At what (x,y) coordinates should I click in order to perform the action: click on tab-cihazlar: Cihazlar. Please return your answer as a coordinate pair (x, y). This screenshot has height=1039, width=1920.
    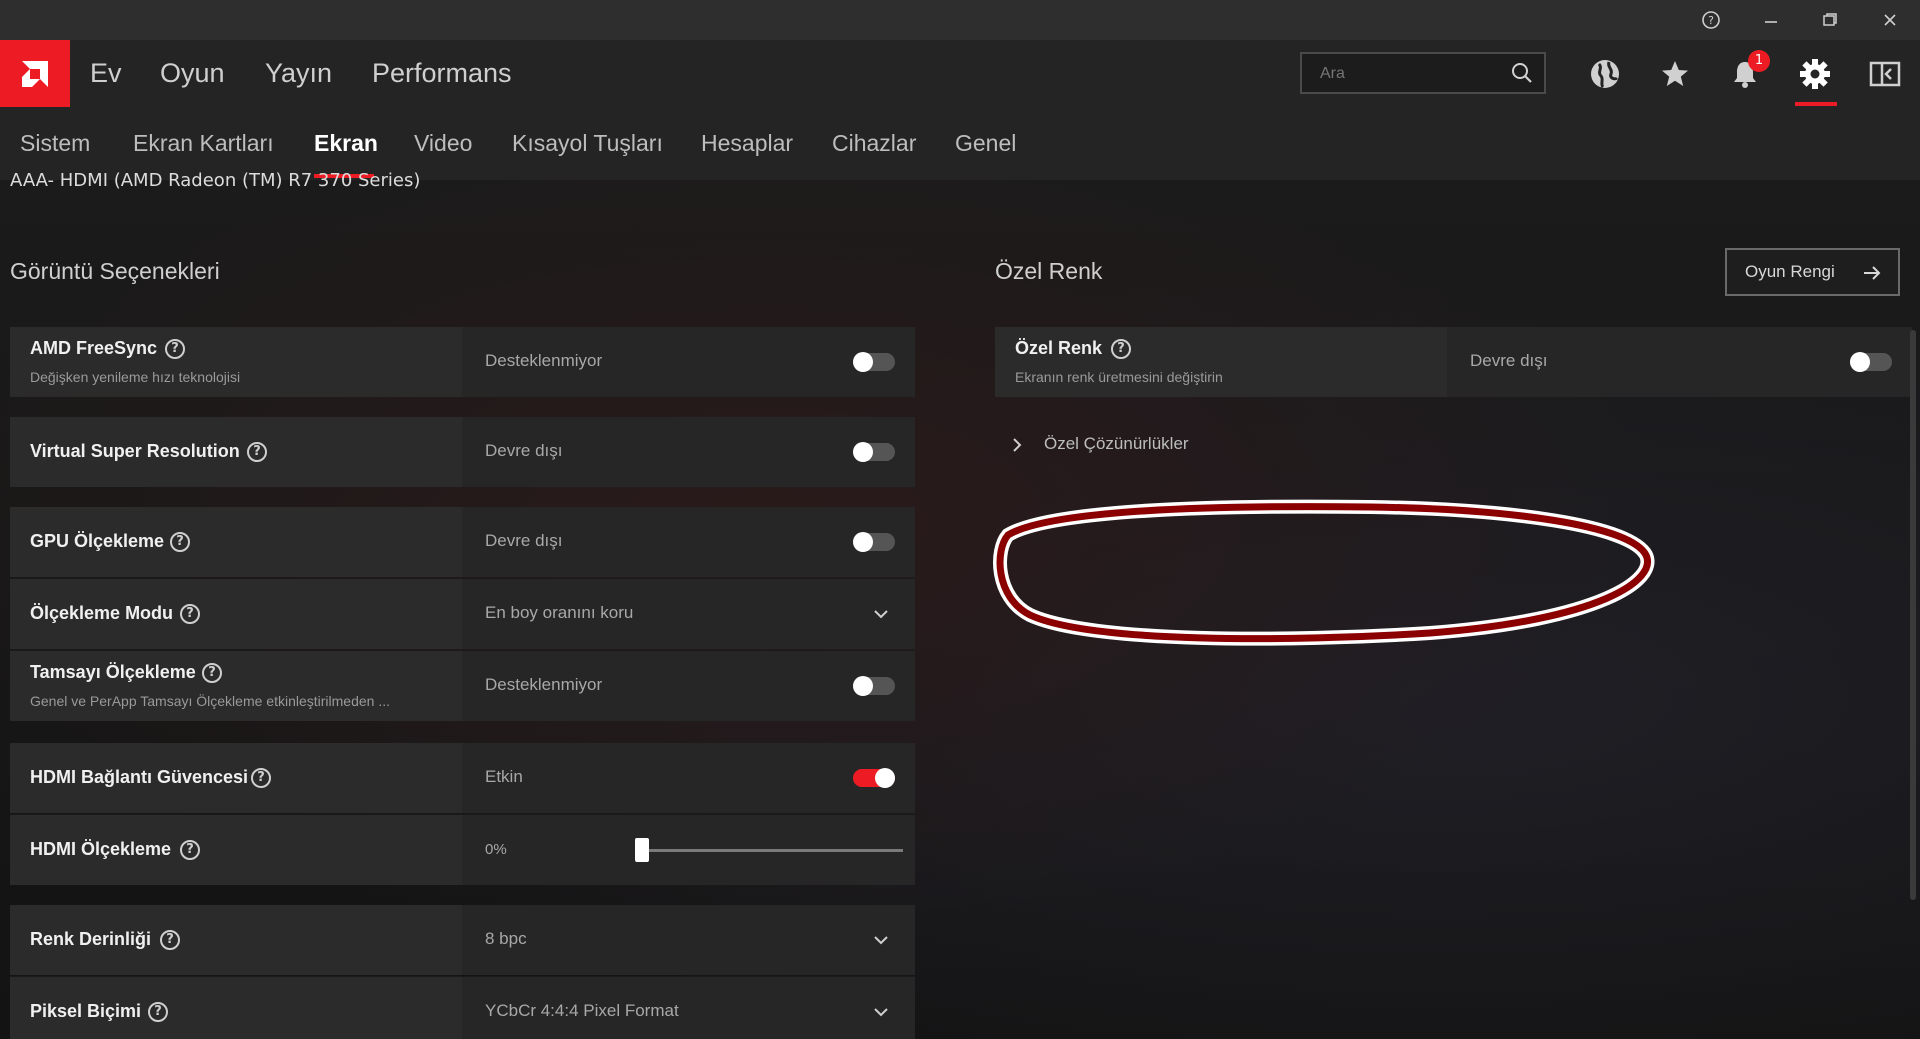
    Looking at the image, I should click on (874, 143).